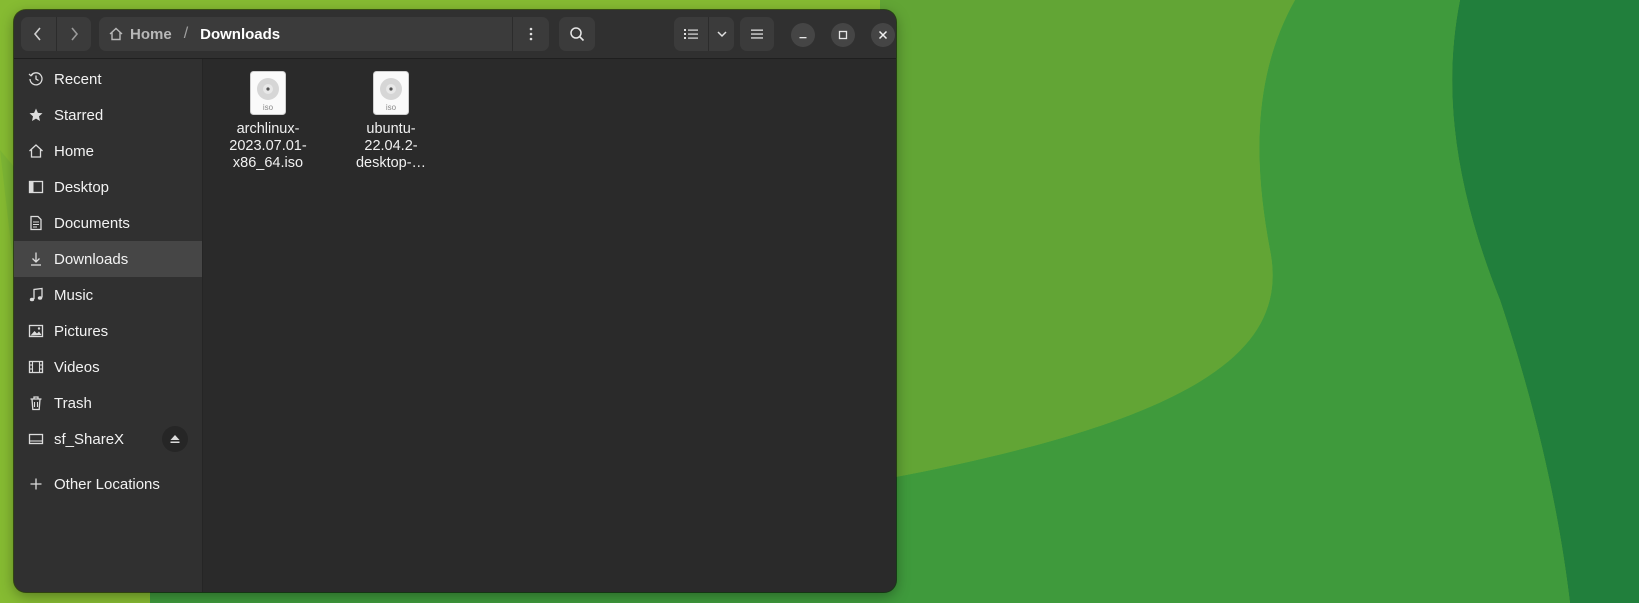  I want to click on header-bar: Home / Downloads, so click(455, 34).